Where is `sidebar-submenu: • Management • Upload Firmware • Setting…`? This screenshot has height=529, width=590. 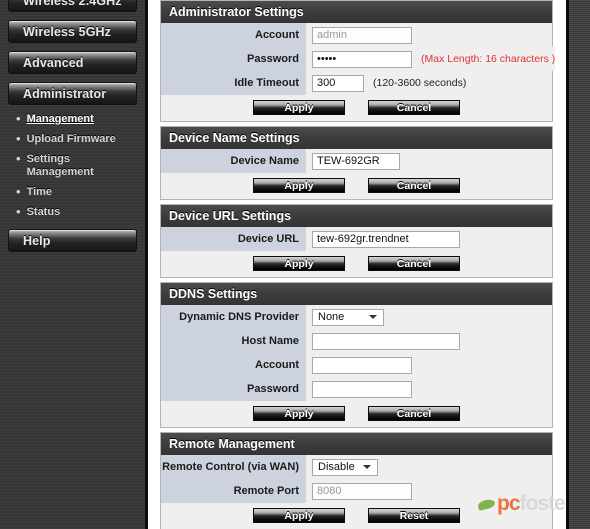 sidebar-submenu: • Management • Upload Firmware • Setting… is located at coordinates (74, 165).